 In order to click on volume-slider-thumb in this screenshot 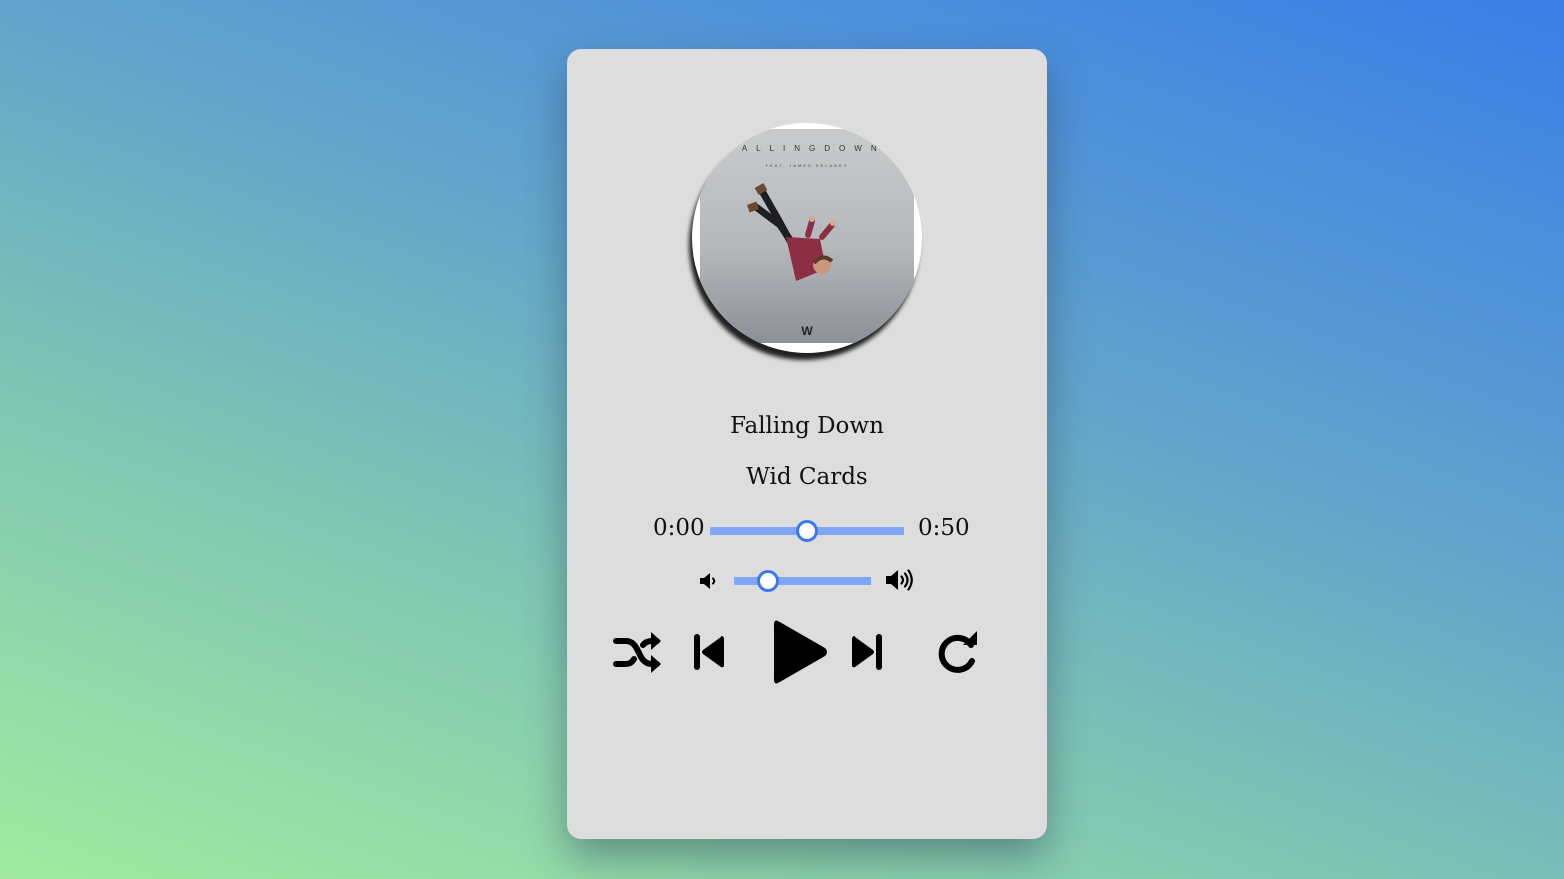, I will do `click(768, 581)`.